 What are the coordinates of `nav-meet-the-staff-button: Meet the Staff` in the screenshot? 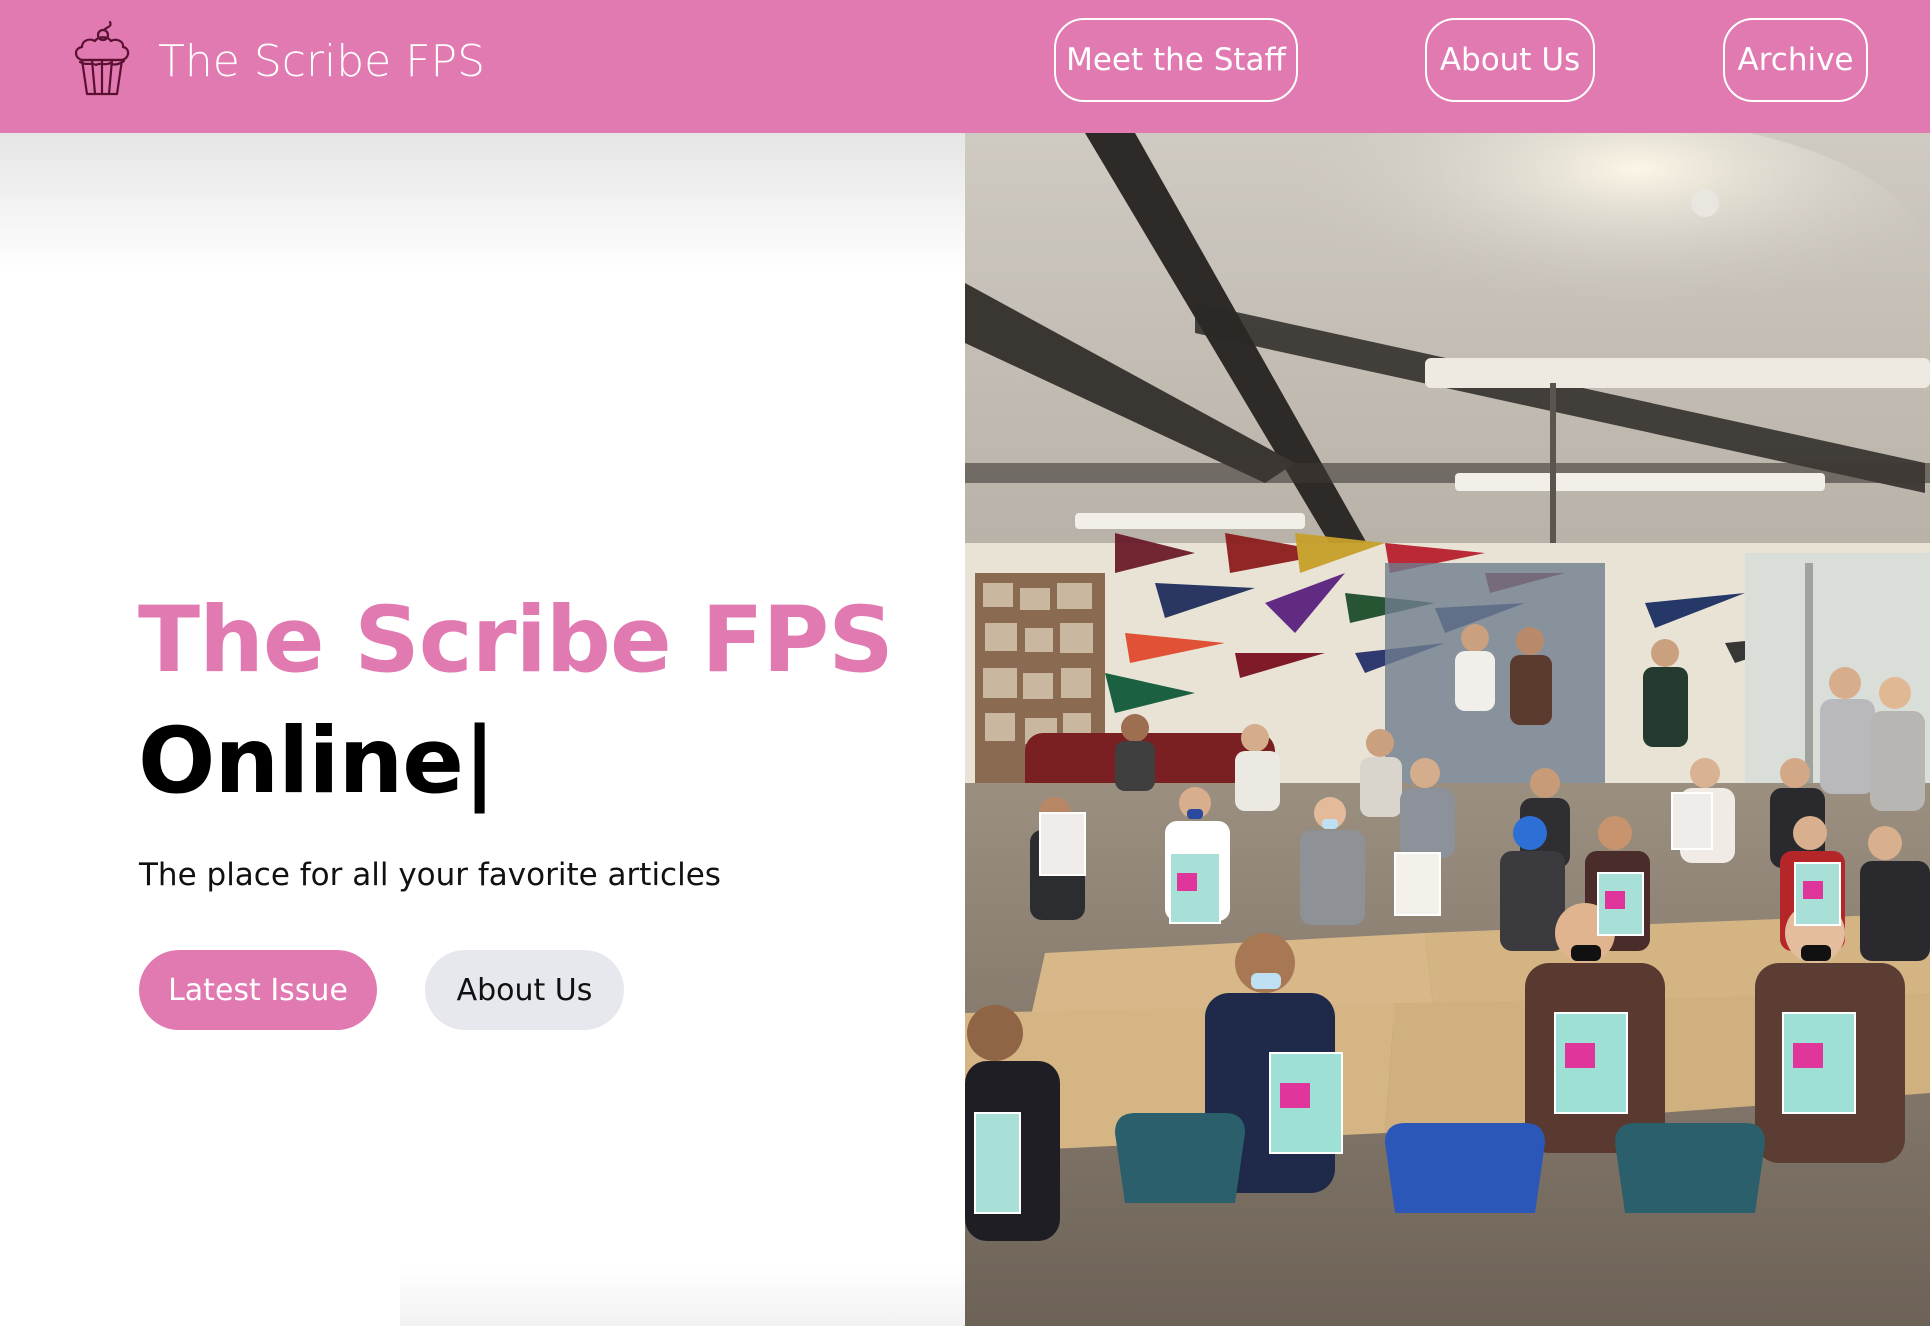 It's located at (1176, 60).